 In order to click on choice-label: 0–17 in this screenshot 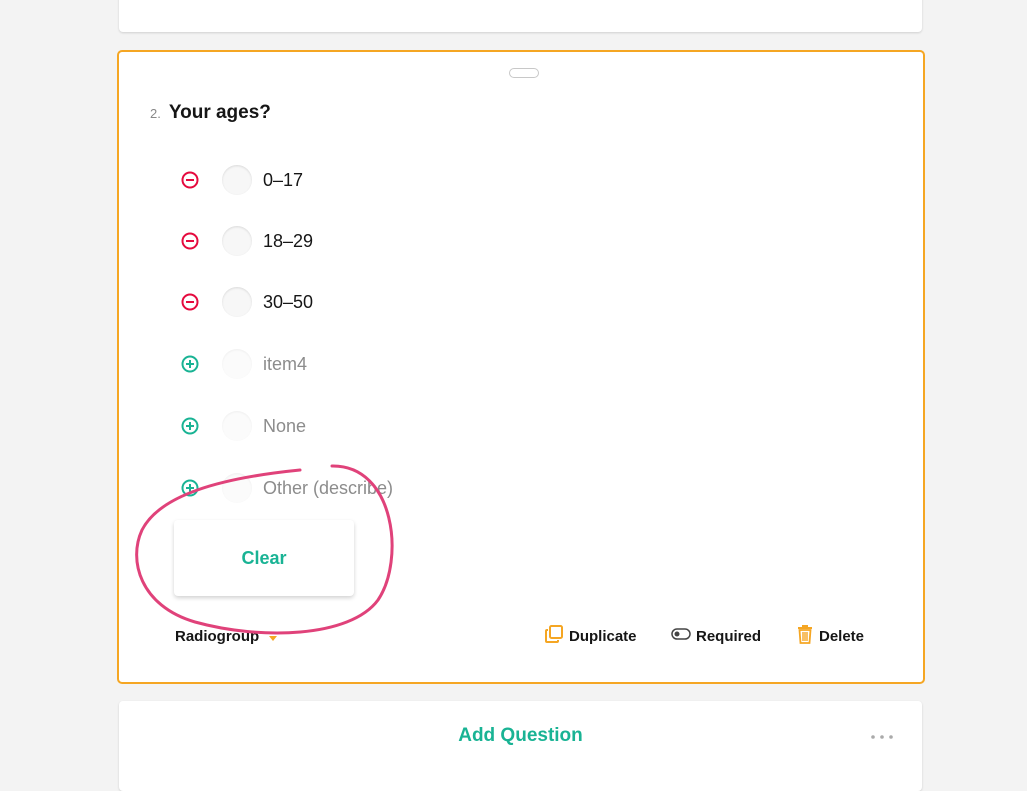, I will do `click(283, 180)`.